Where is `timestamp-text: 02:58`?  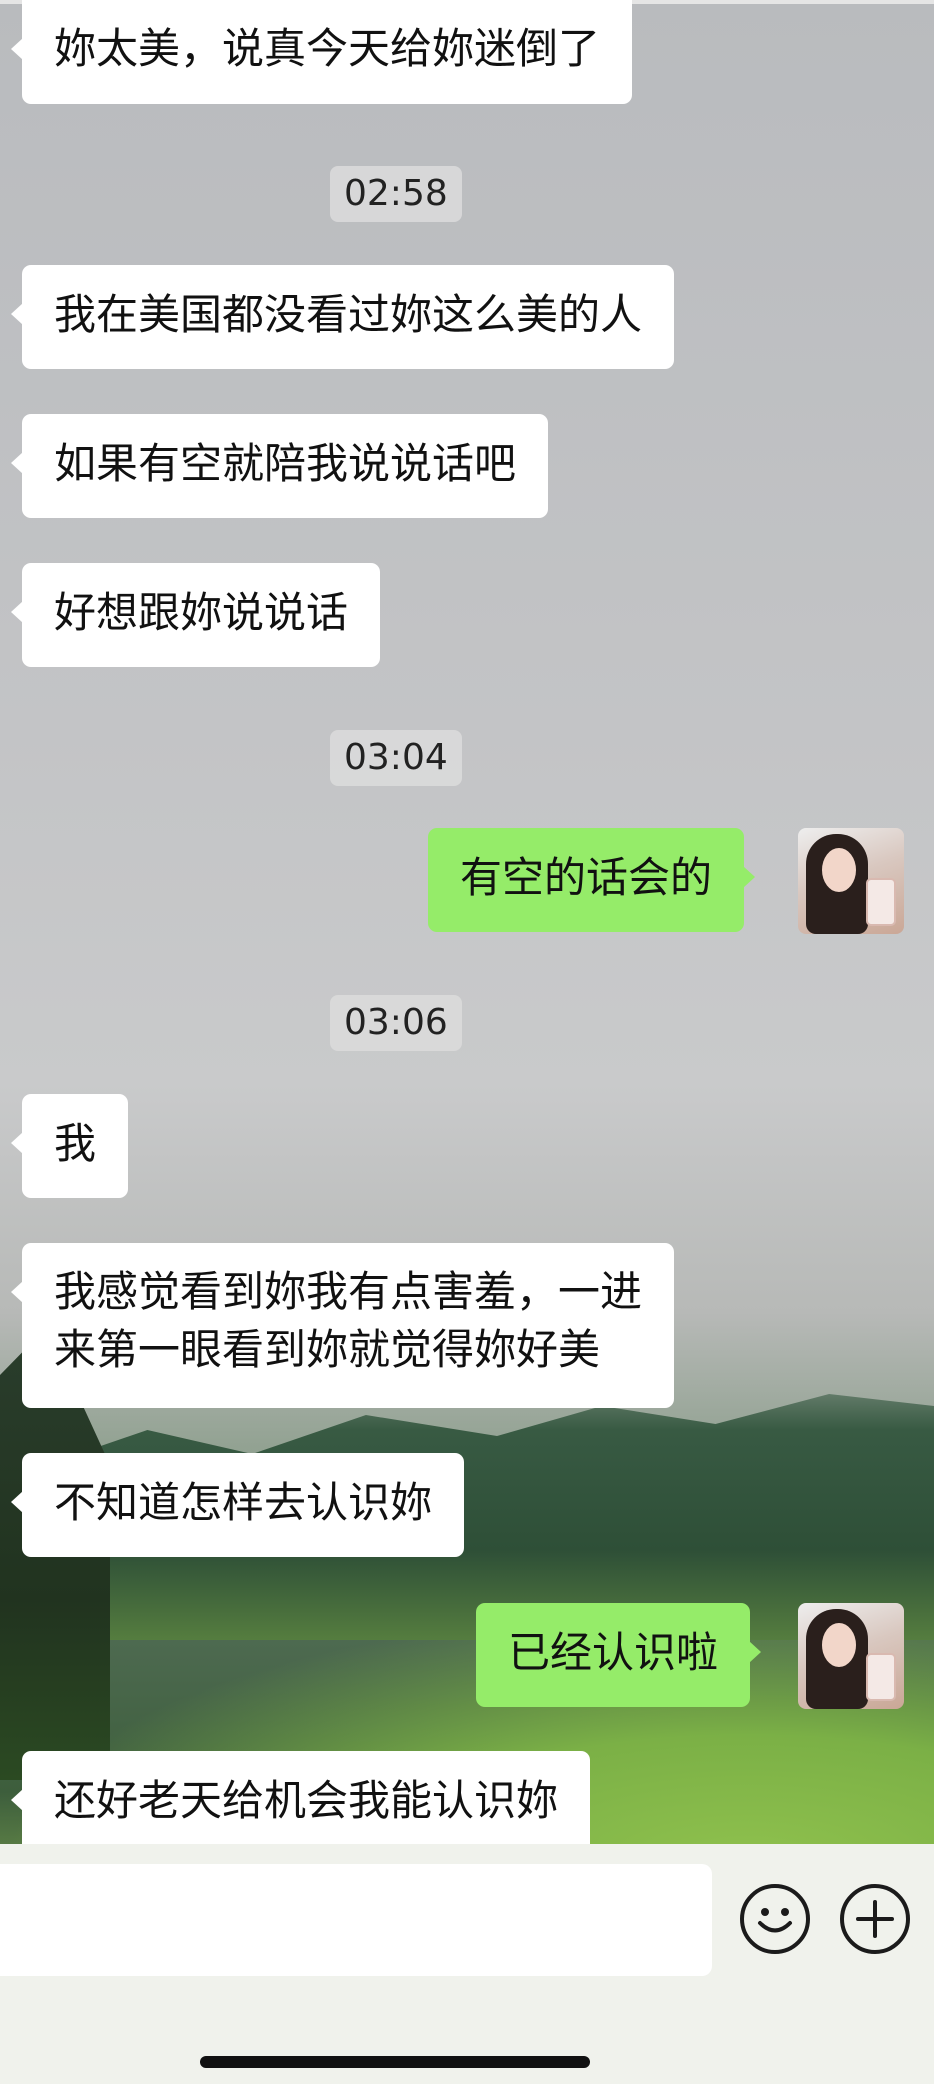 timestamp-text: 02:58 is located at coordinates (396, 193).